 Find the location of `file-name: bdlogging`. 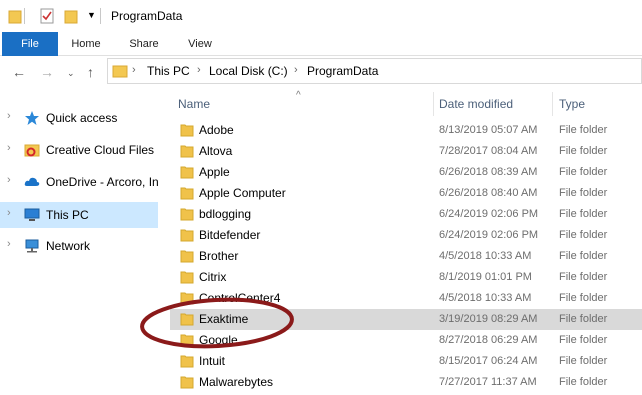

file-name: bdlogging is located at coordinates (225, 214).